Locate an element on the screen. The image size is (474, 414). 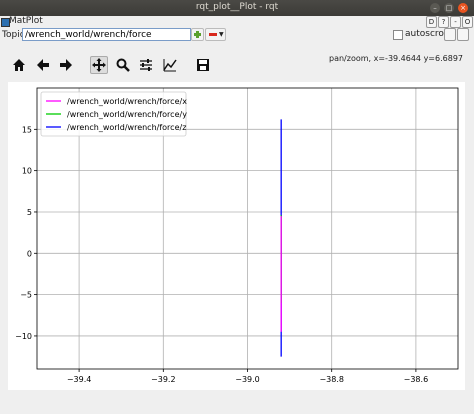
pause-button is located at coordinates (450, 34).